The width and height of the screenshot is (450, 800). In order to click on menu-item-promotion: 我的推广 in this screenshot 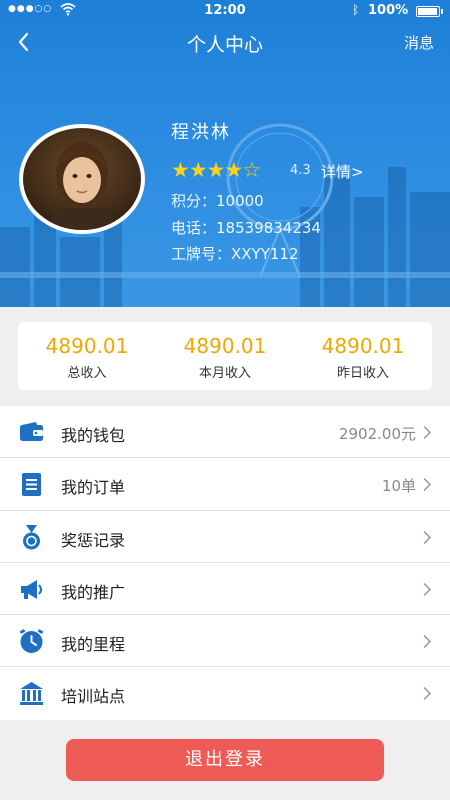, I will do `click(225, 589)`.